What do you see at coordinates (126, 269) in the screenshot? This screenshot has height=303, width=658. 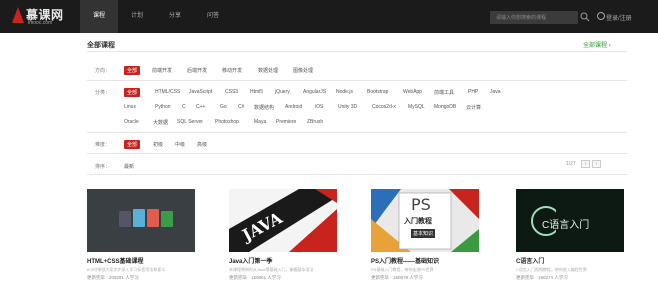 I see `course-description: 8小时带领大家步步深入学习标签用法和意义` at bounding box center [126, 269].